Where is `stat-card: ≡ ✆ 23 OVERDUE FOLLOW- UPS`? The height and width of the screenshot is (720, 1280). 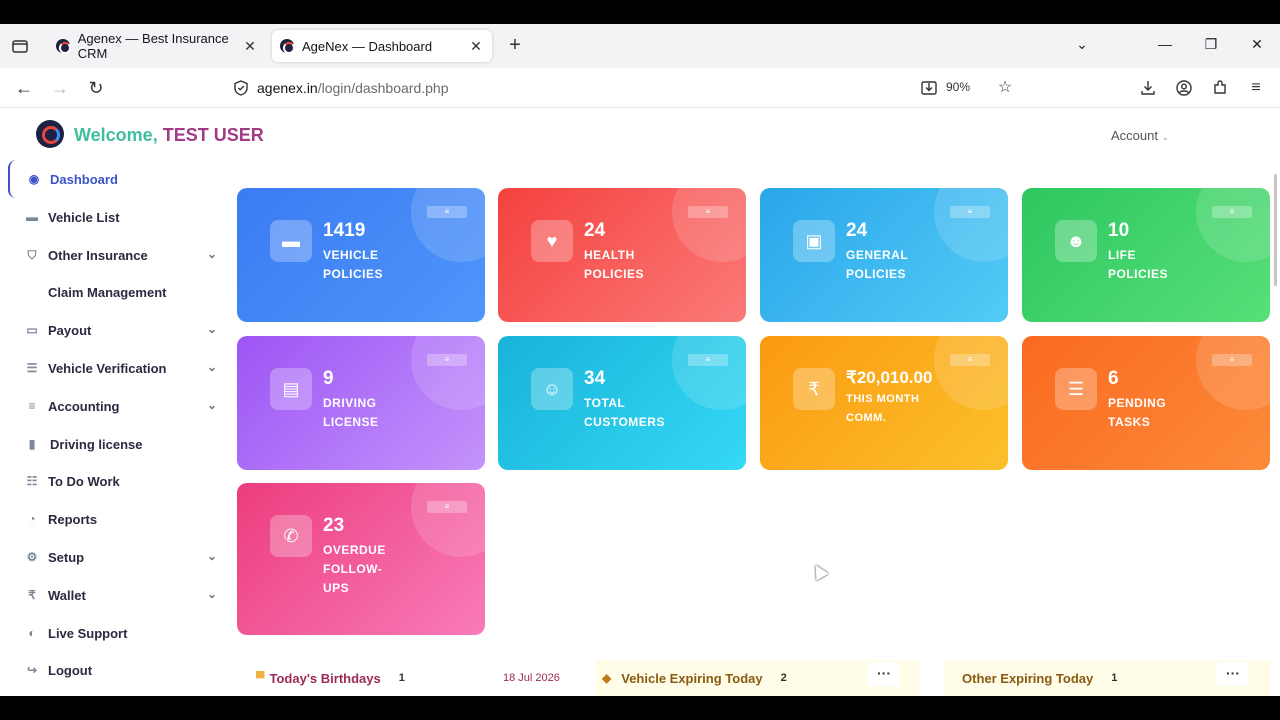 stat-card: ≡ ✆ 23 OVERDUE FOLLOW- UPS is located at coordinates (361, 559).